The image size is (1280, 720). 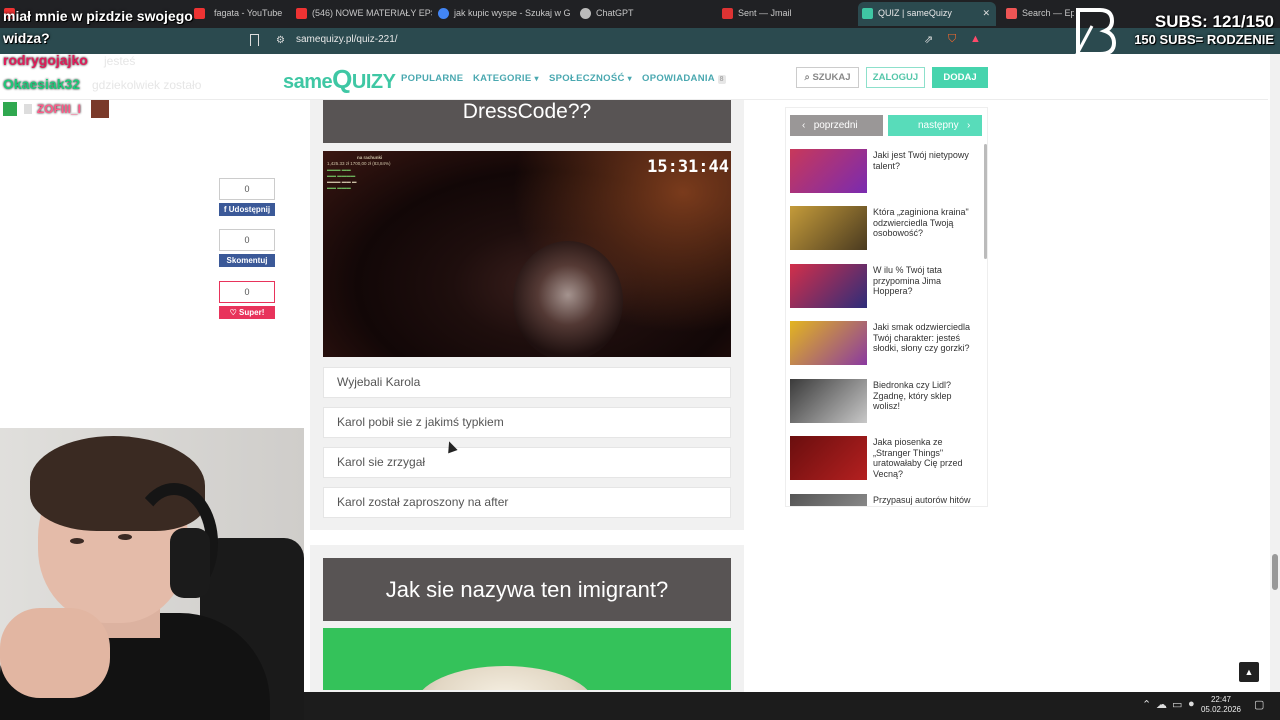 What do you see at coordinates (247, 248) in the screenshot?
I see `comment-group: 0 Skomentuj` at bounding box center [247, 248].